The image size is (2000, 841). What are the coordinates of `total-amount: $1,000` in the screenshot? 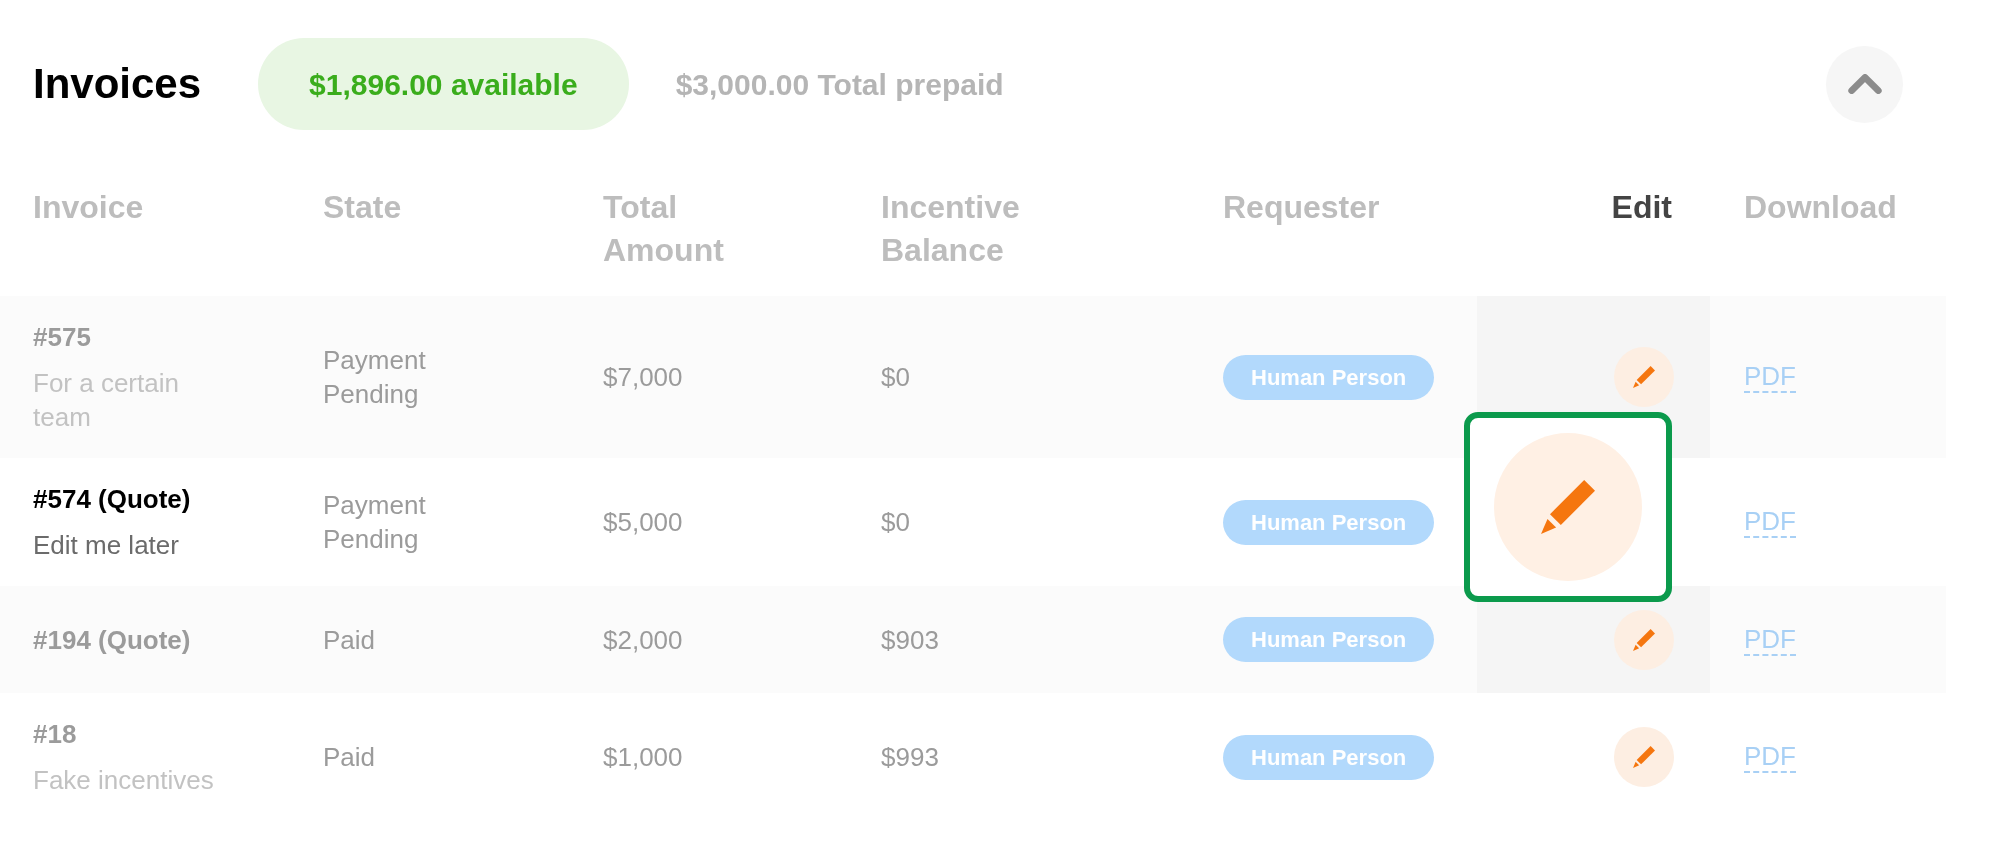 It's located at (643, 757).